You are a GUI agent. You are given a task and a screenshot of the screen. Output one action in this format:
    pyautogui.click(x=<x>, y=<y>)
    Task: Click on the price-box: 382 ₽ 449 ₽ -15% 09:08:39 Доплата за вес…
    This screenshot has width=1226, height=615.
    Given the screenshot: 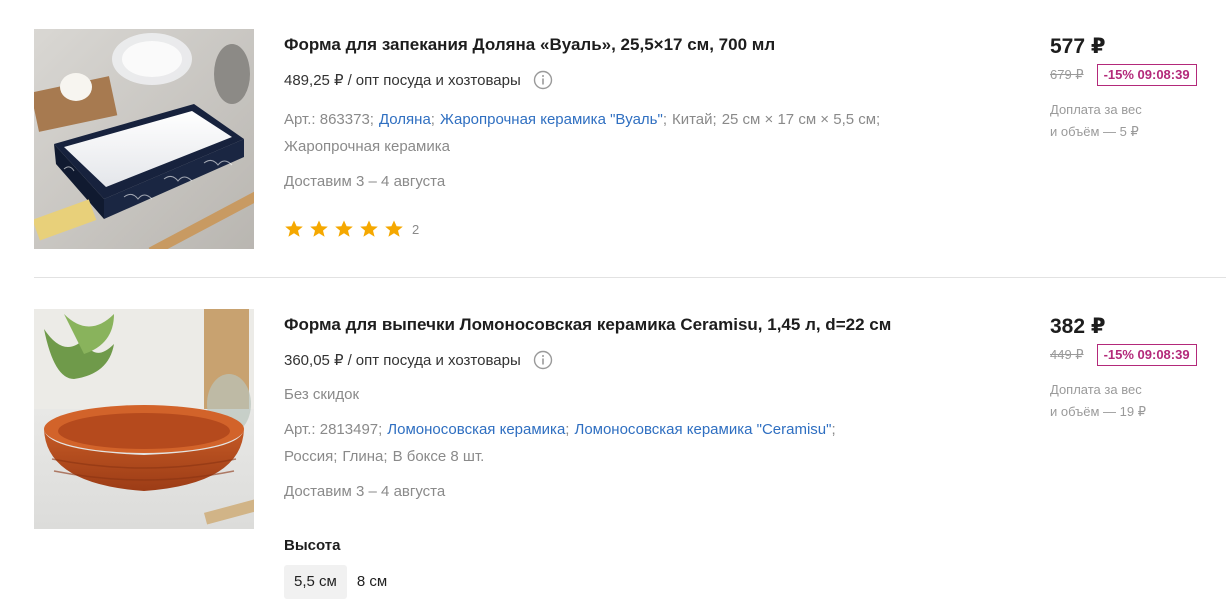 What is the action you would take?
    pyautogui.click(x=1138, y=366)
    